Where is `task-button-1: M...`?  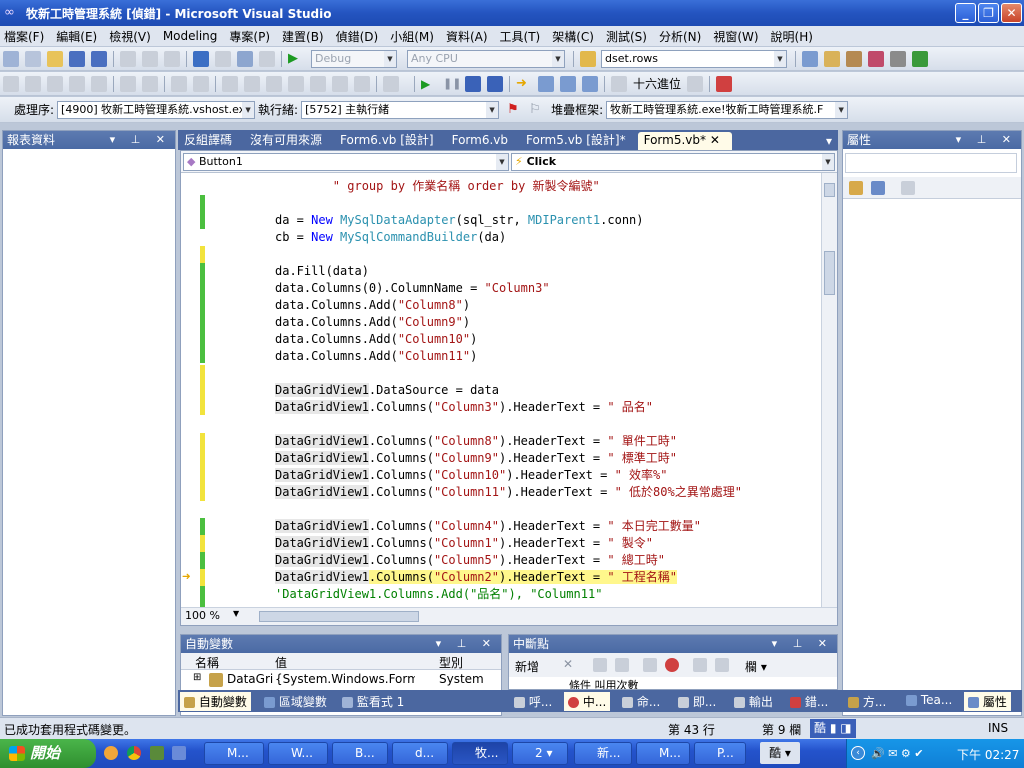
task-button-1: M... is located at coordinates (234, 753).